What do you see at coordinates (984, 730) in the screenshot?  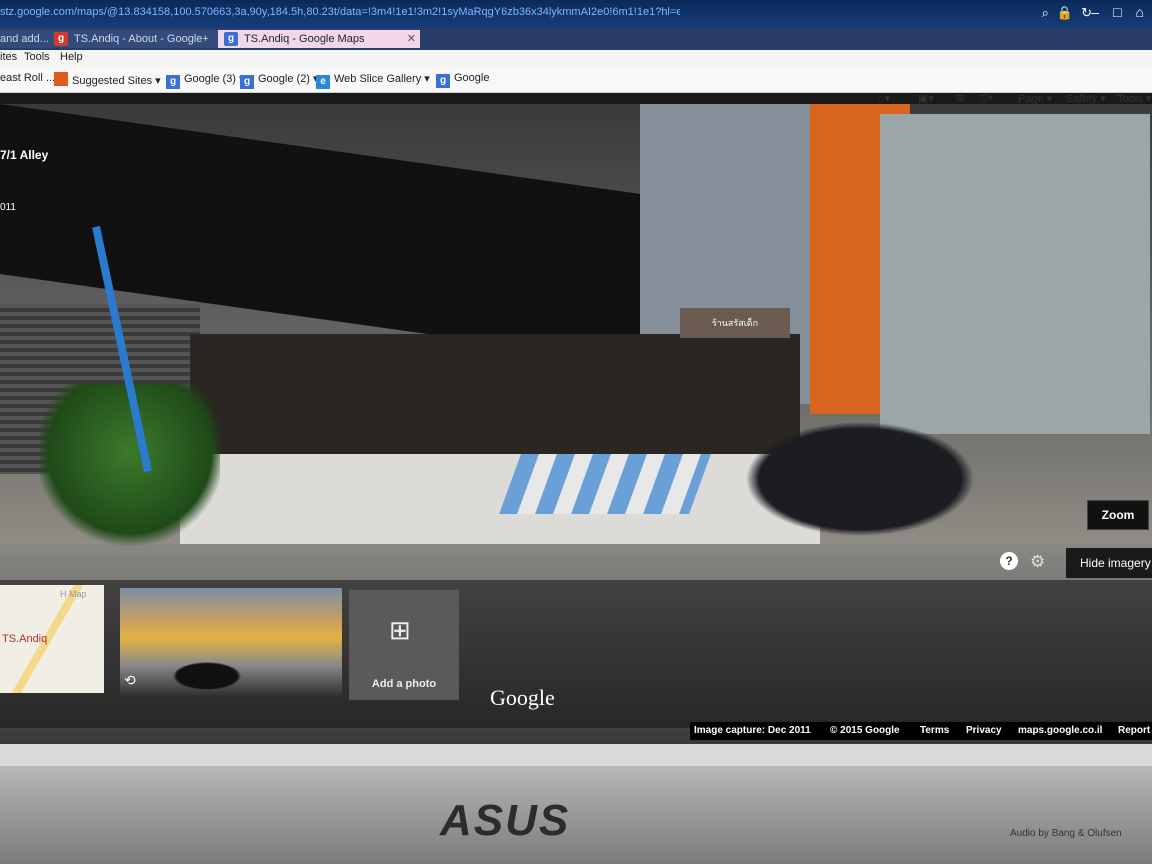 I see `privacy-link: Privacy` at bounding box center [984, 730].